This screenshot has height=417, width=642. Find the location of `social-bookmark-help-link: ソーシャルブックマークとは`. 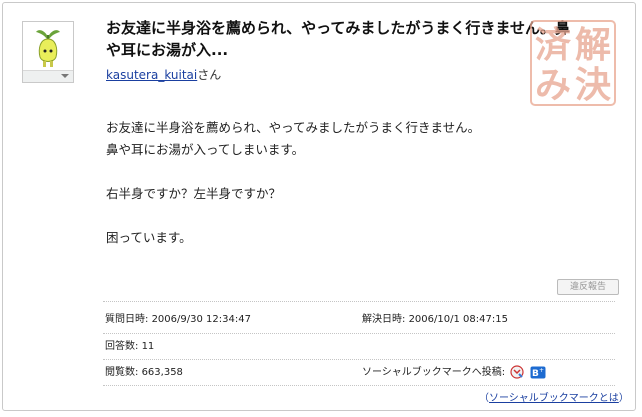

social-bookmark-help-link: ソーシャルブックマークとは is located at coordinates (554, 398).